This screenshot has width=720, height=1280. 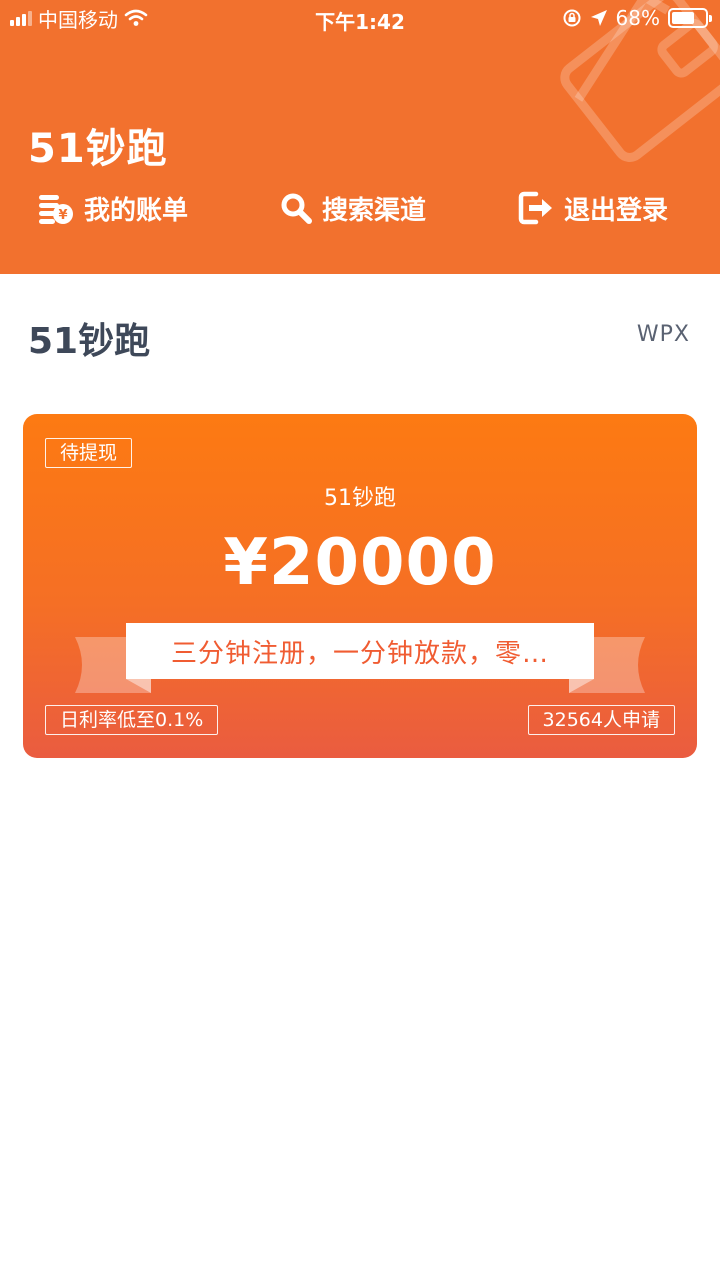 What do you see at coordinates (663, 334) in the screenshot?
I see `username-label: WPX` at bounding box center [663, 334].